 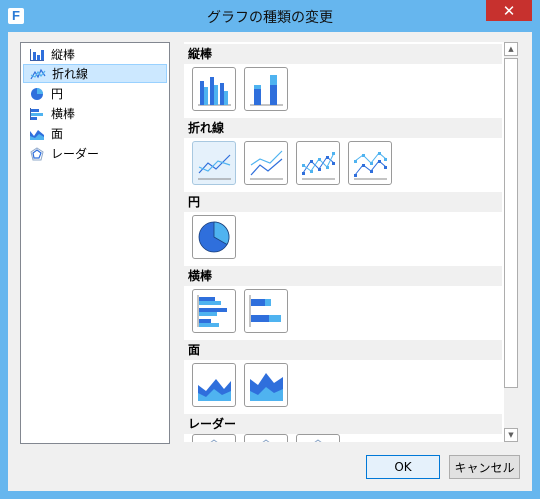 I want to click on arrow-up-icon: ▲, so click(x=511, y=49).